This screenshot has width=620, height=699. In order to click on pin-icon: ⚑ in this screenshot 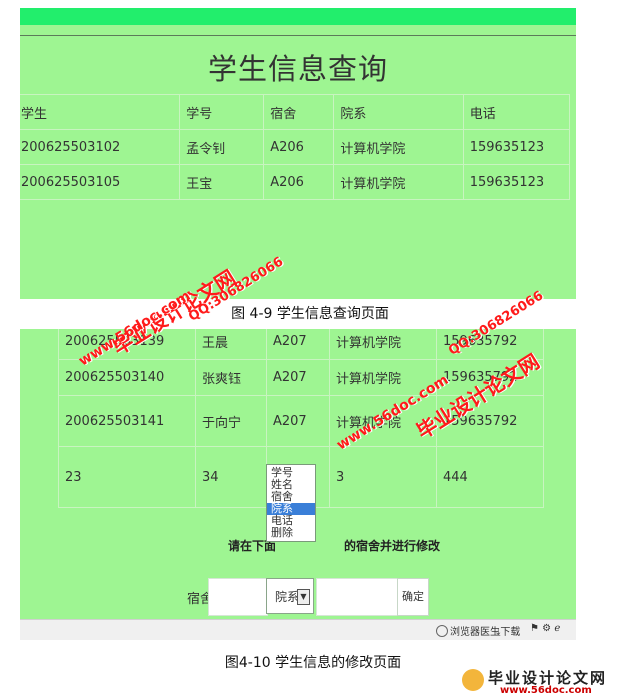, I will do `click(534, 628)`.